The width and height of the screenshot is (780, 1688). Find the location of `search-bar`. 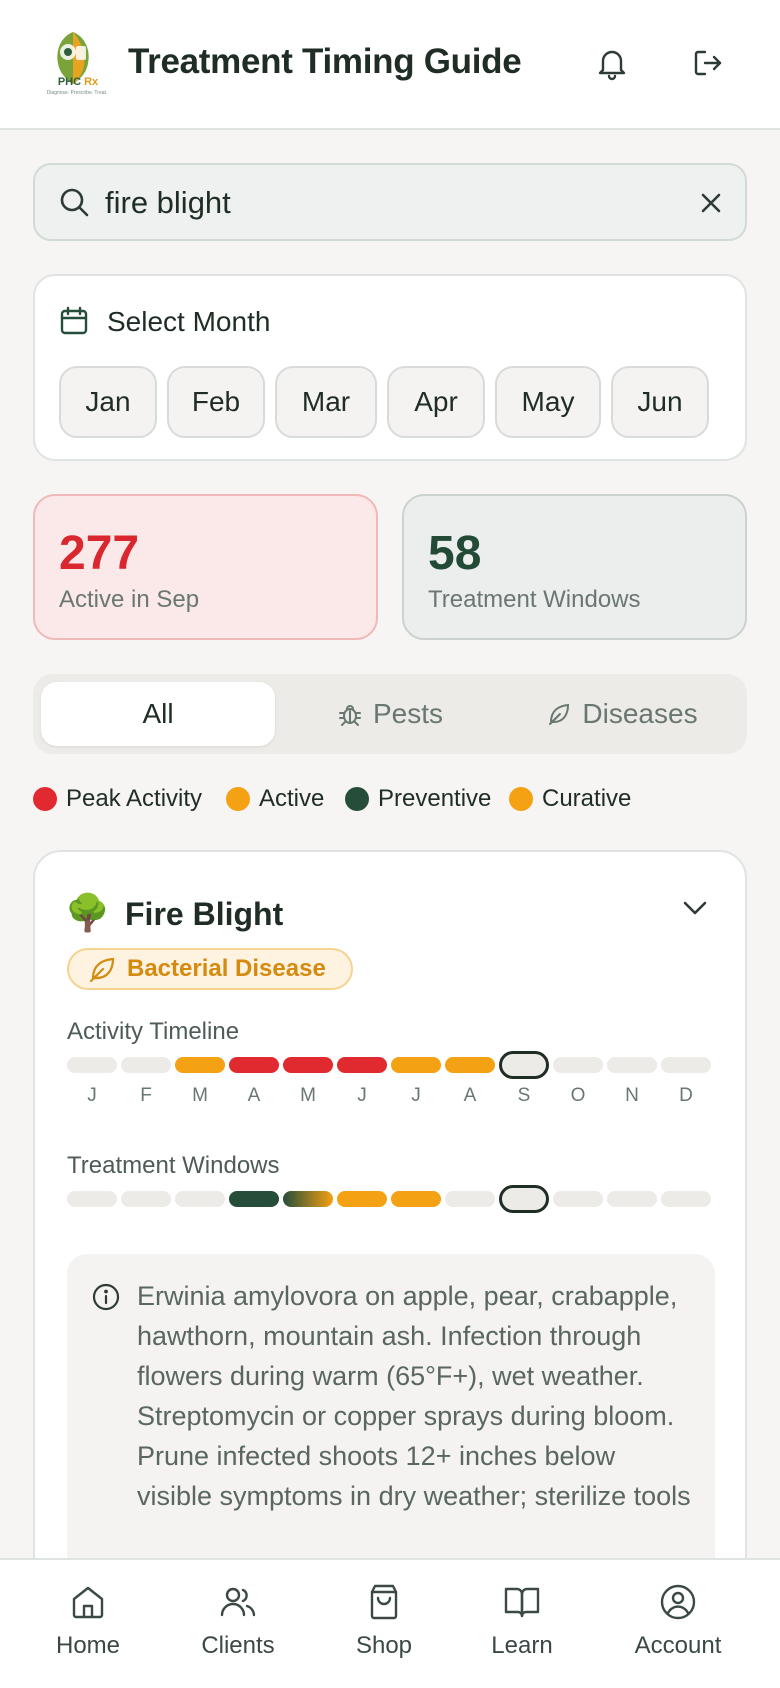

search-bar is located at coordinates (390, 202).